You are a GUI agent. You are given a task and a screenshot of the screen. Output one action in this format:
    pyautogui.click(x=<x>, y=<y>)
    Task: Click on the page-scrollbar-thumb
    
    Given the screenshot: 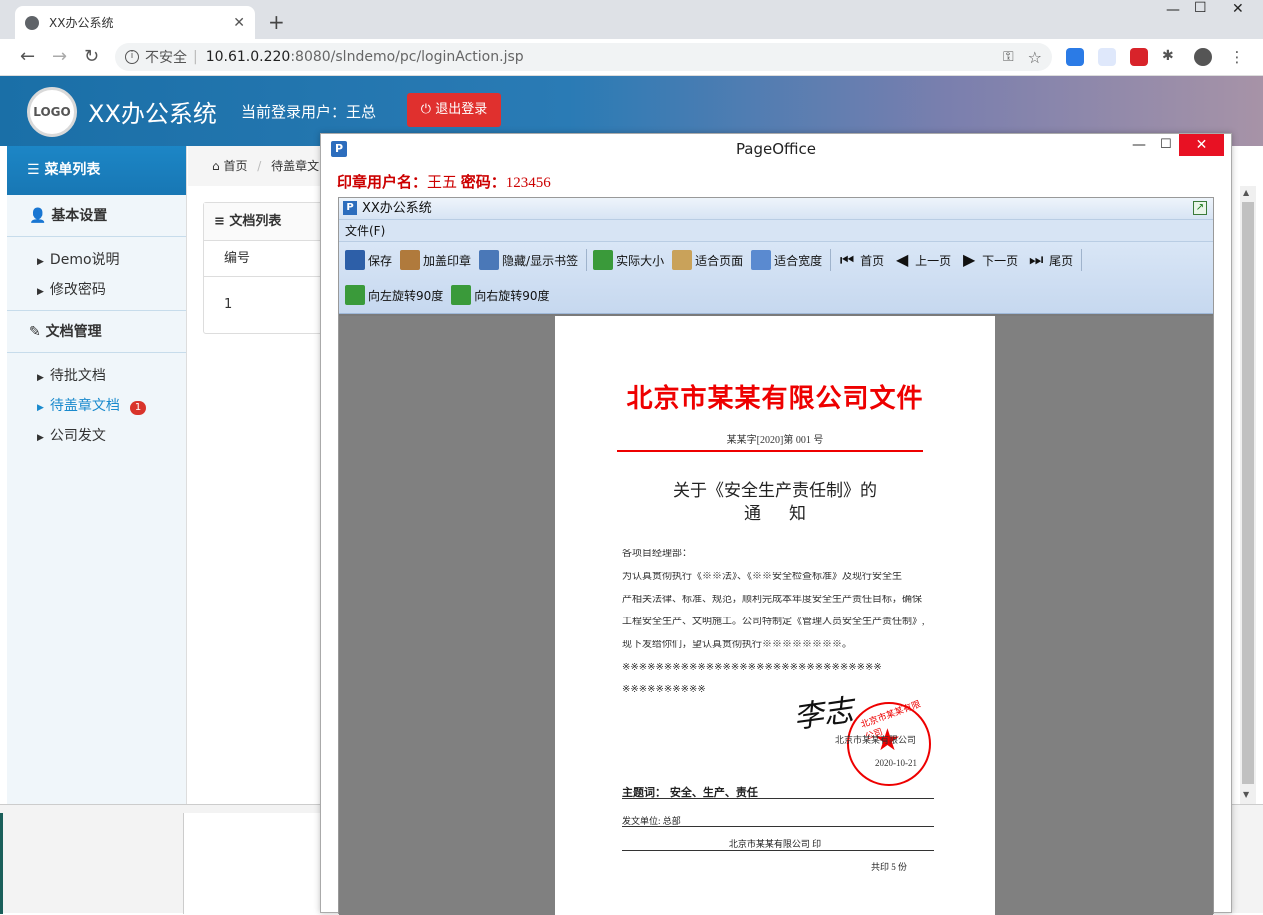 What is the action you would take?
    pyautogui.click(x=1248, y=493)
    